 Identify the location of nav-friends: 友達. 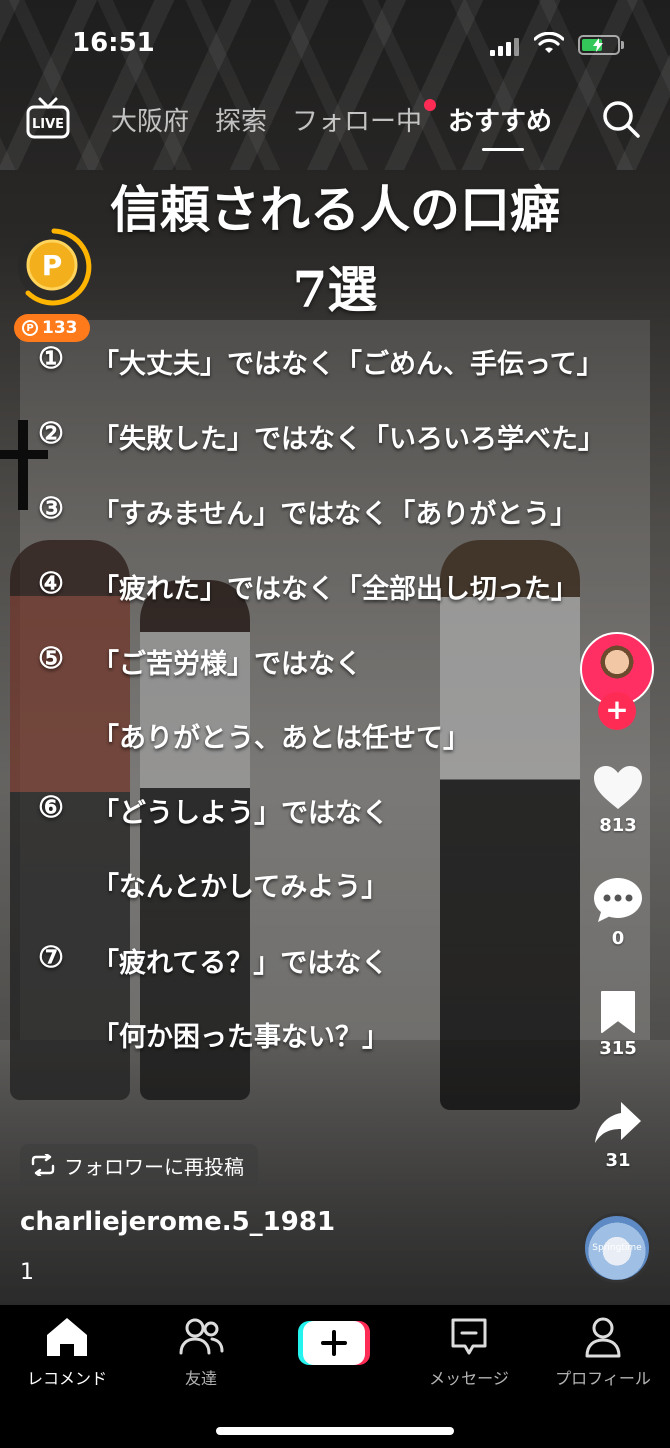
(201, 1352).